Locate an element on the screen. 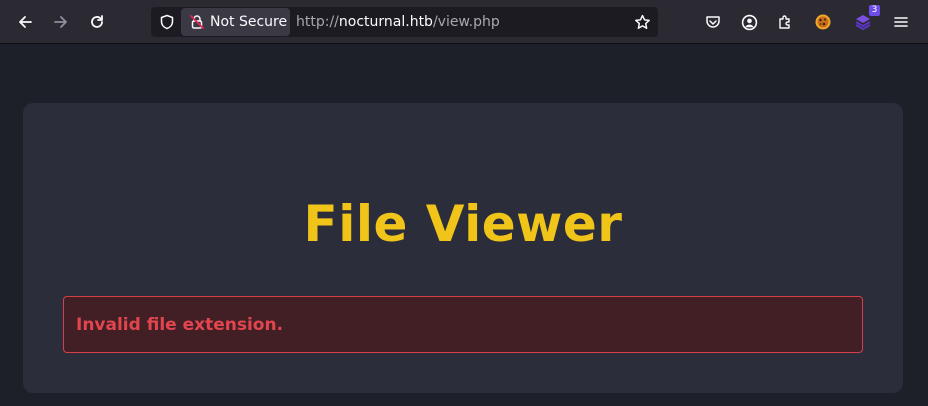 This screenshot has height=406, width=928. pocket-button is located at coordinates (713, 22).